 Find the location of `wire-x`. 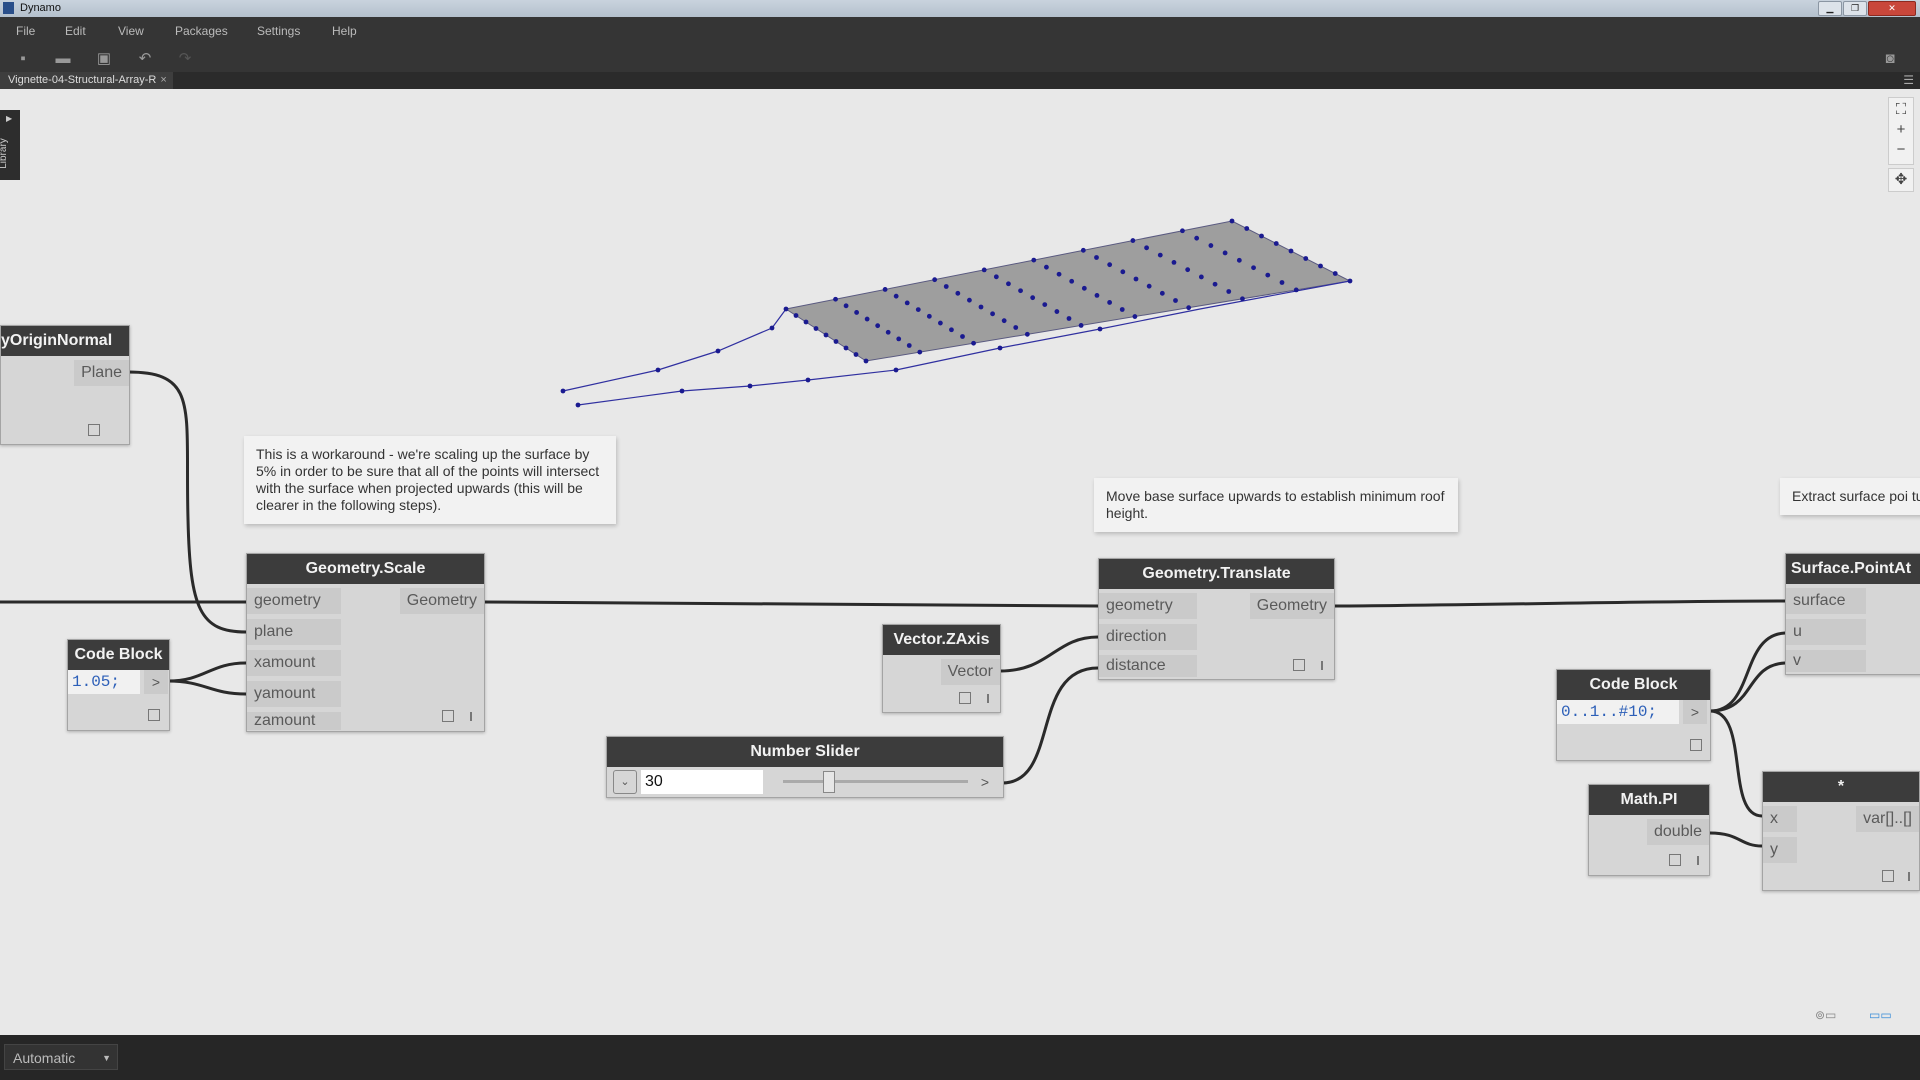

wire-x is located at coordinates (1736, 763).